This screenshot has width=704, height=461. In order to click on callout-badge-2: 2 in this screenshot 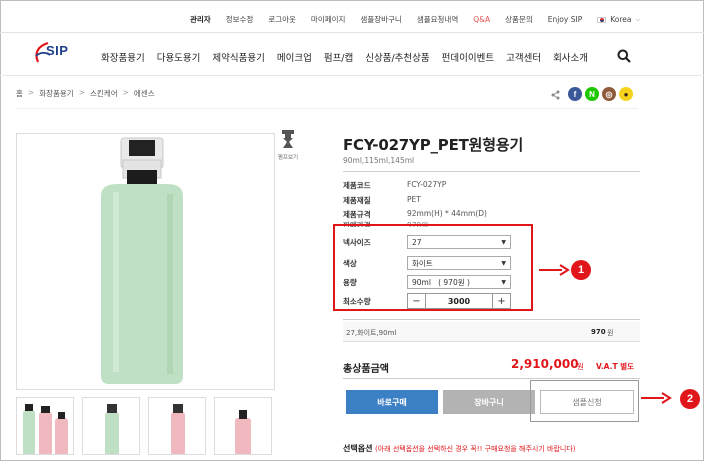, I will do `click(690, 399)`.